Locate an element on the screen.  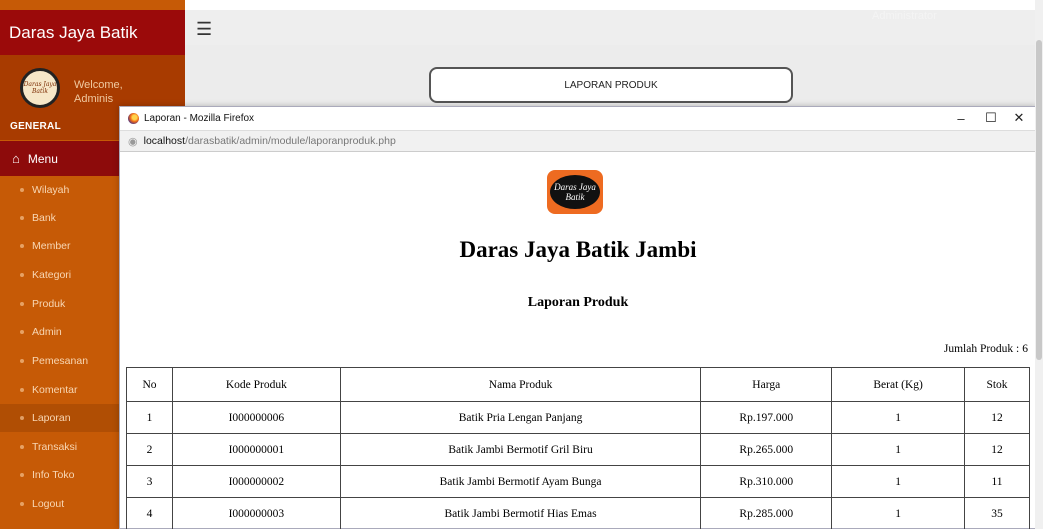
sidebar-item-label: Logout is located at coordinates (48, 504).